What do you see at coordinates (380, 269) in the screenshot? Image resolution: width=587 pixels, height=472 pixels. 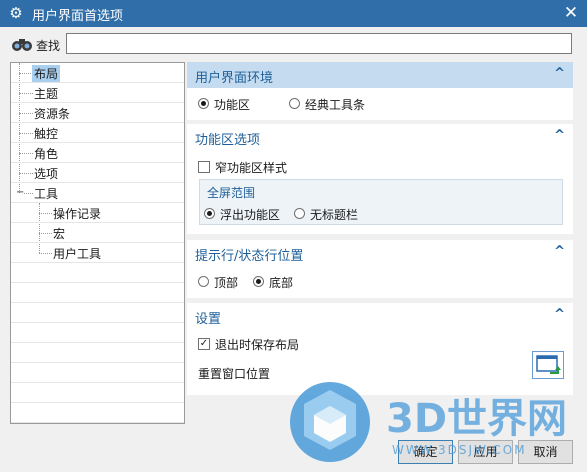 I see `cue-line-section: 提示行/状态行位置 ^ 顶部 底部` at bounding box center [380, 269].